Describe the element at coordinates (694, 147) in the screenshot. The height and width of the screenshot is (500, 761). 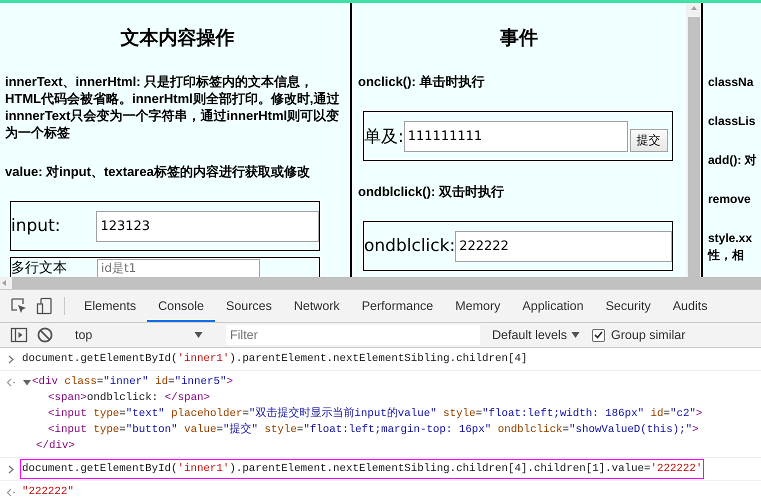
I see `scrollbar-thumb` at that location.